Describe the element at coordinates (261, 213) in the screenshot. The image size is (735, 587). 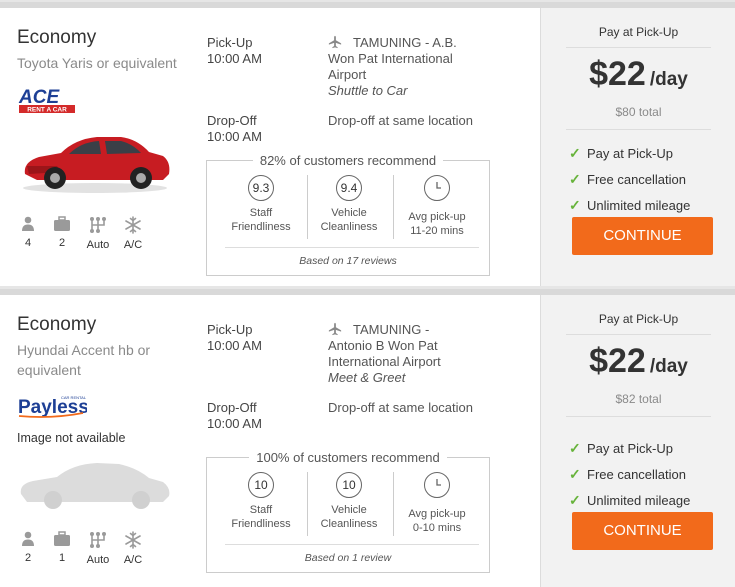
I see `metric-label: Staff` at that location.